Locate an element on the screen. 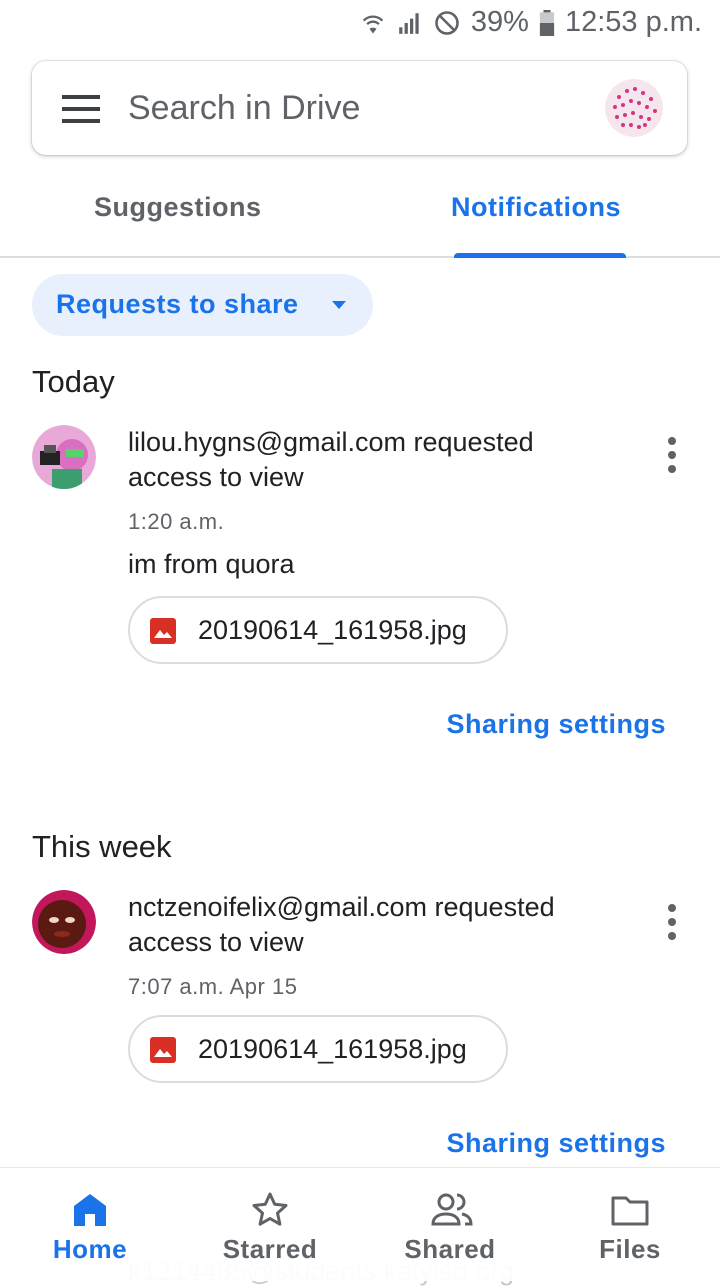 The width and height of the screenshot is (720, 1287). wifi-icon is located at coordinates (373, 23).